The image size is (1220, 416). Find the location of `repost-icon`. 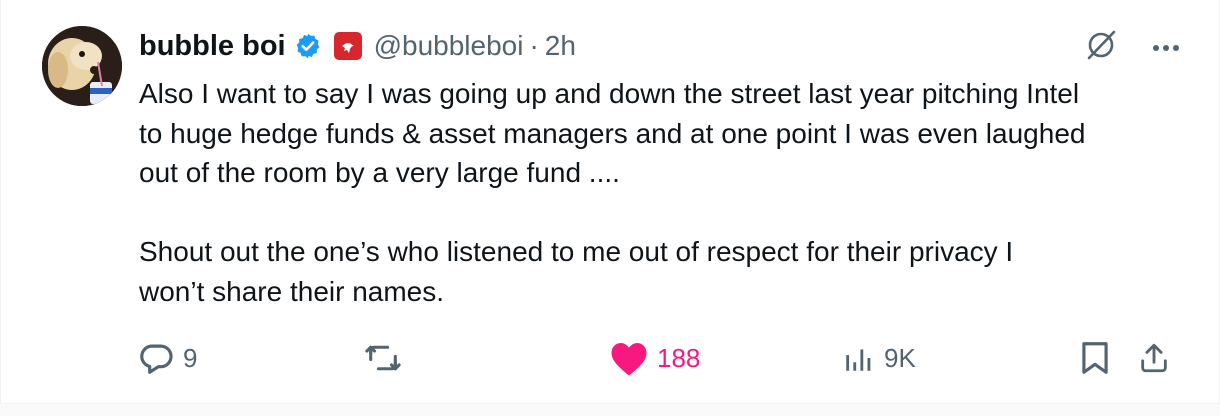

repost-icon is located at coordinates (383, 358).